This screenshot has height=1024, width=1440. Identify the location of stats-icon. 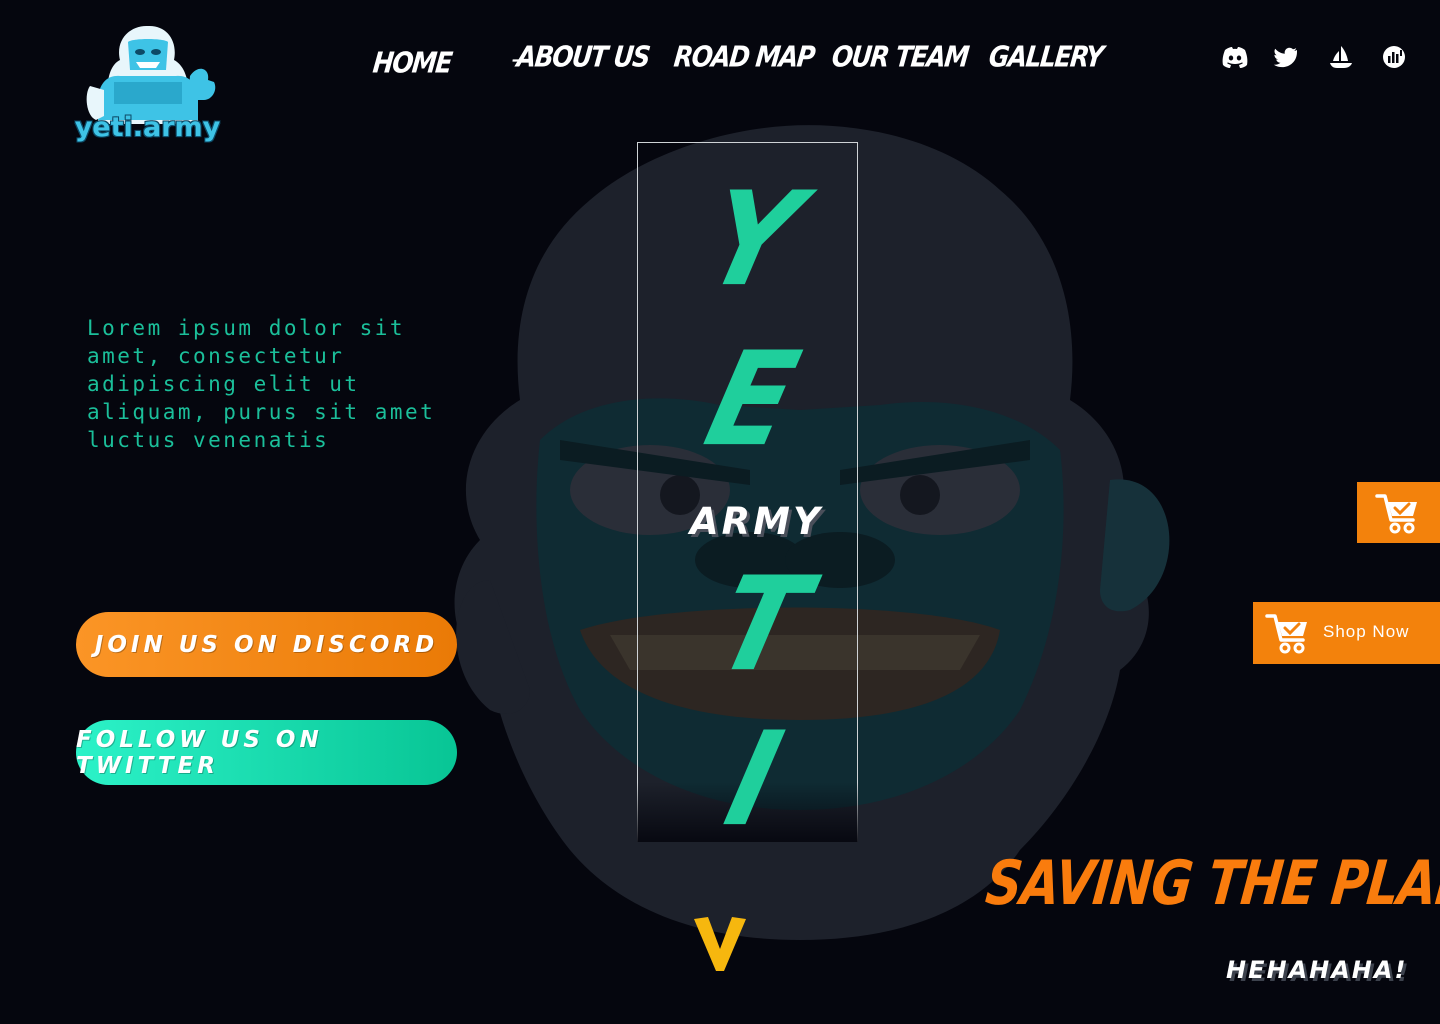
(1394, 57).